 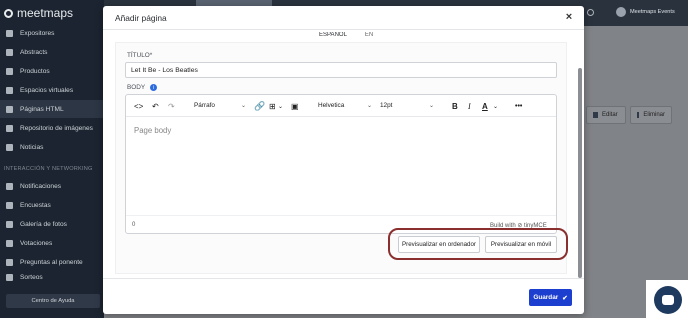 What do you see at coordinates (495, 106) in the screenshot?
I see `text-color-chevron-icon: ⌄` at bounding box center [495, 106].